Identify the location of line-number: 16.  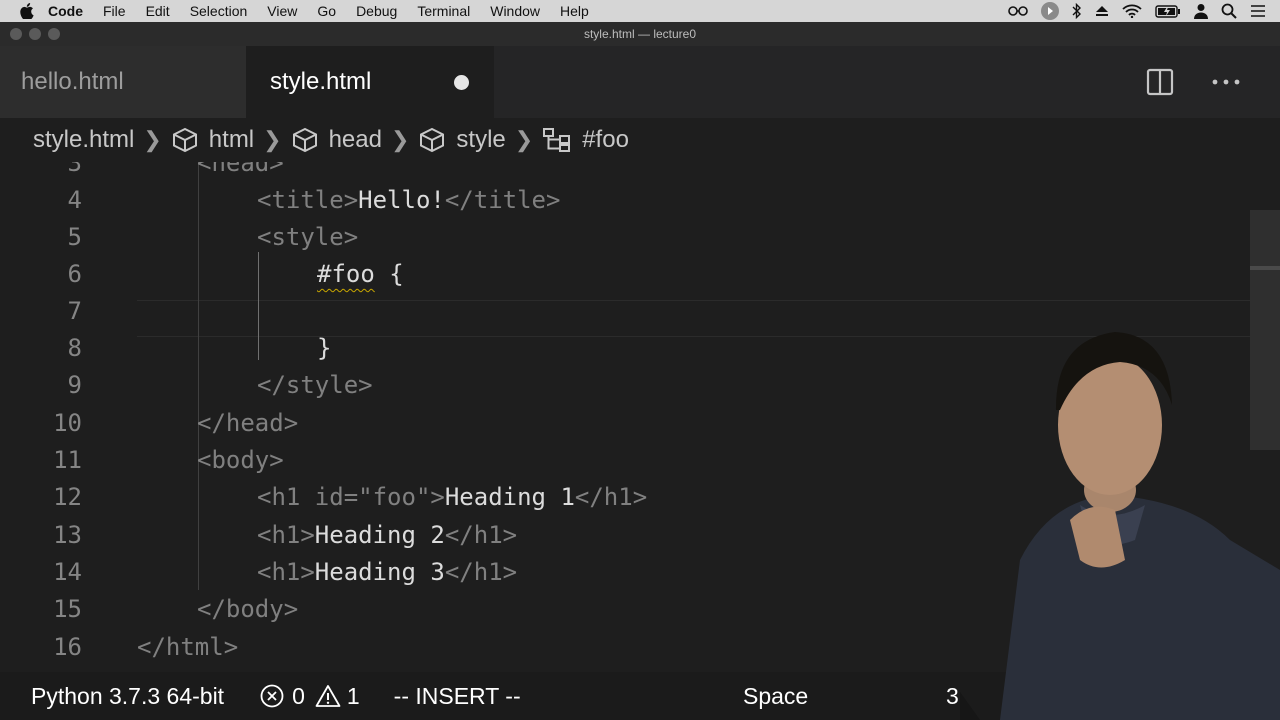
(67, 647).